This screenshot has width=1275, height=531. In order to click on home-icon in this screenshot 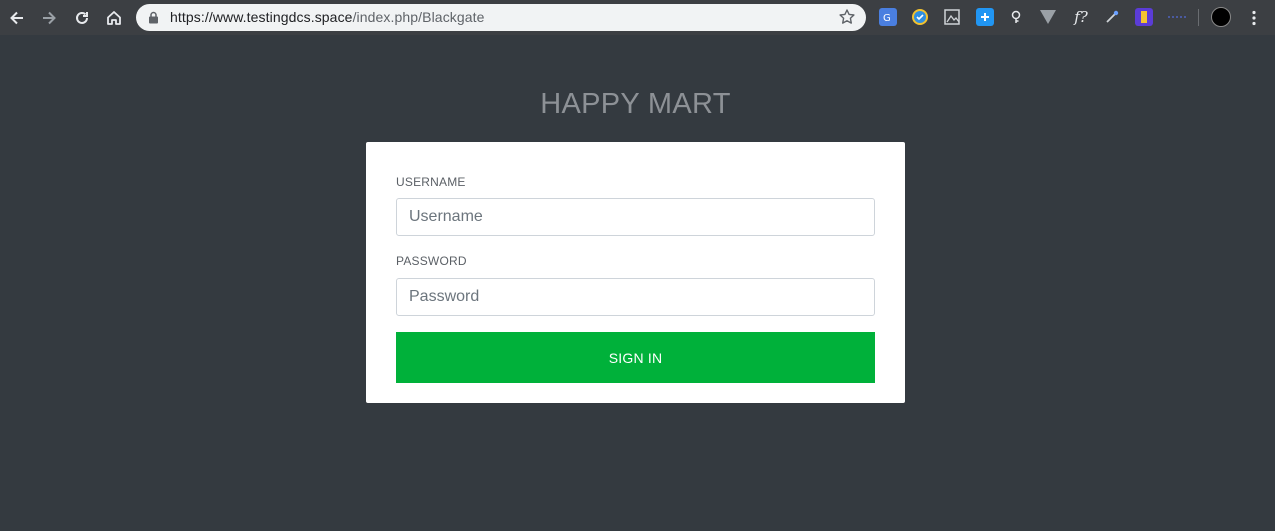, I will do `click(114, 18)`.